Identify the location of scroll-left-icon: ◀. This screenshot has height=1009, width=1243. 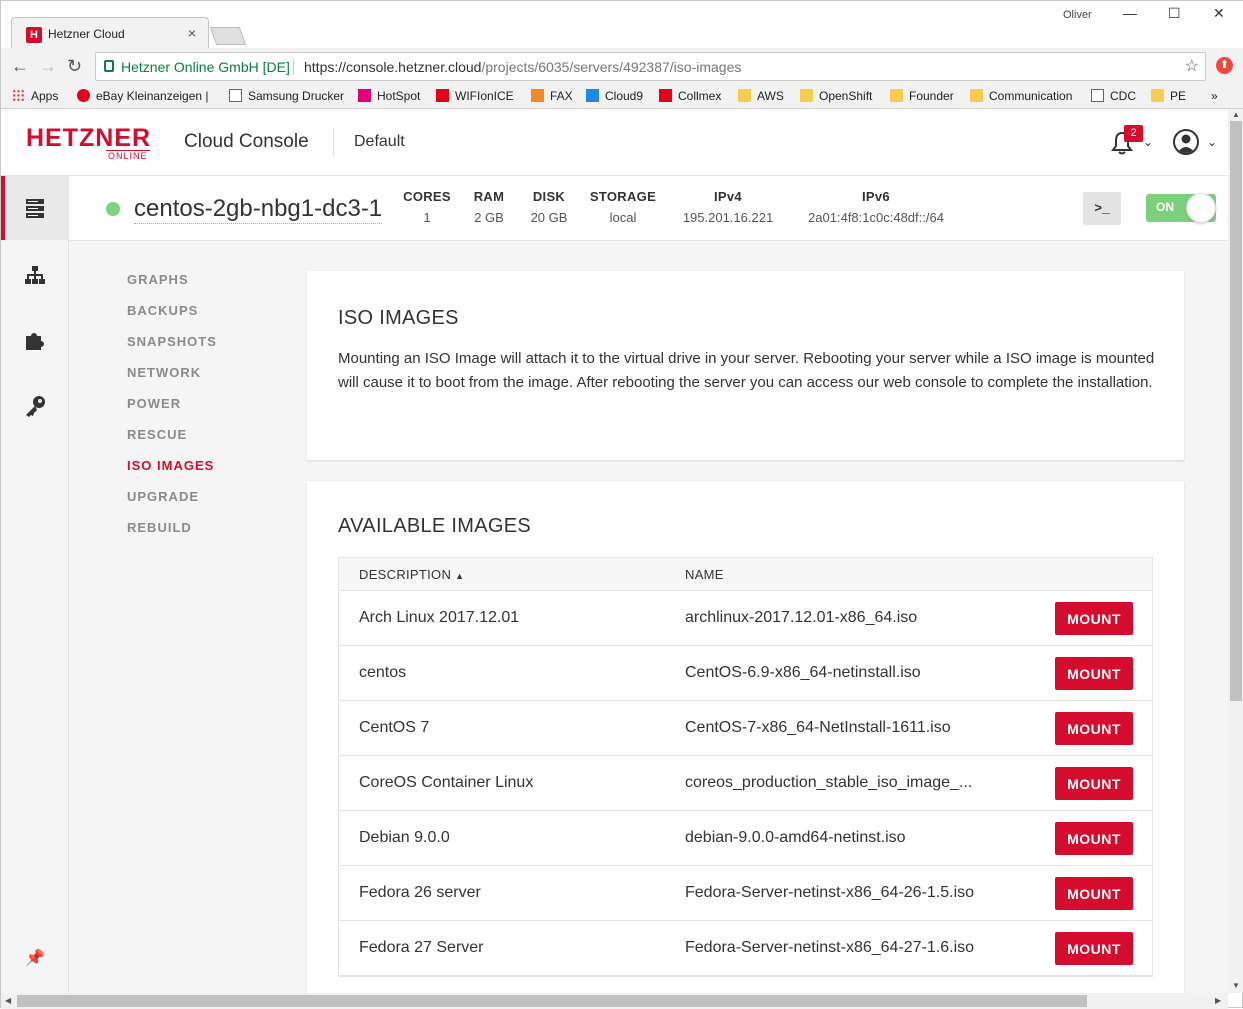
(8, 1000).